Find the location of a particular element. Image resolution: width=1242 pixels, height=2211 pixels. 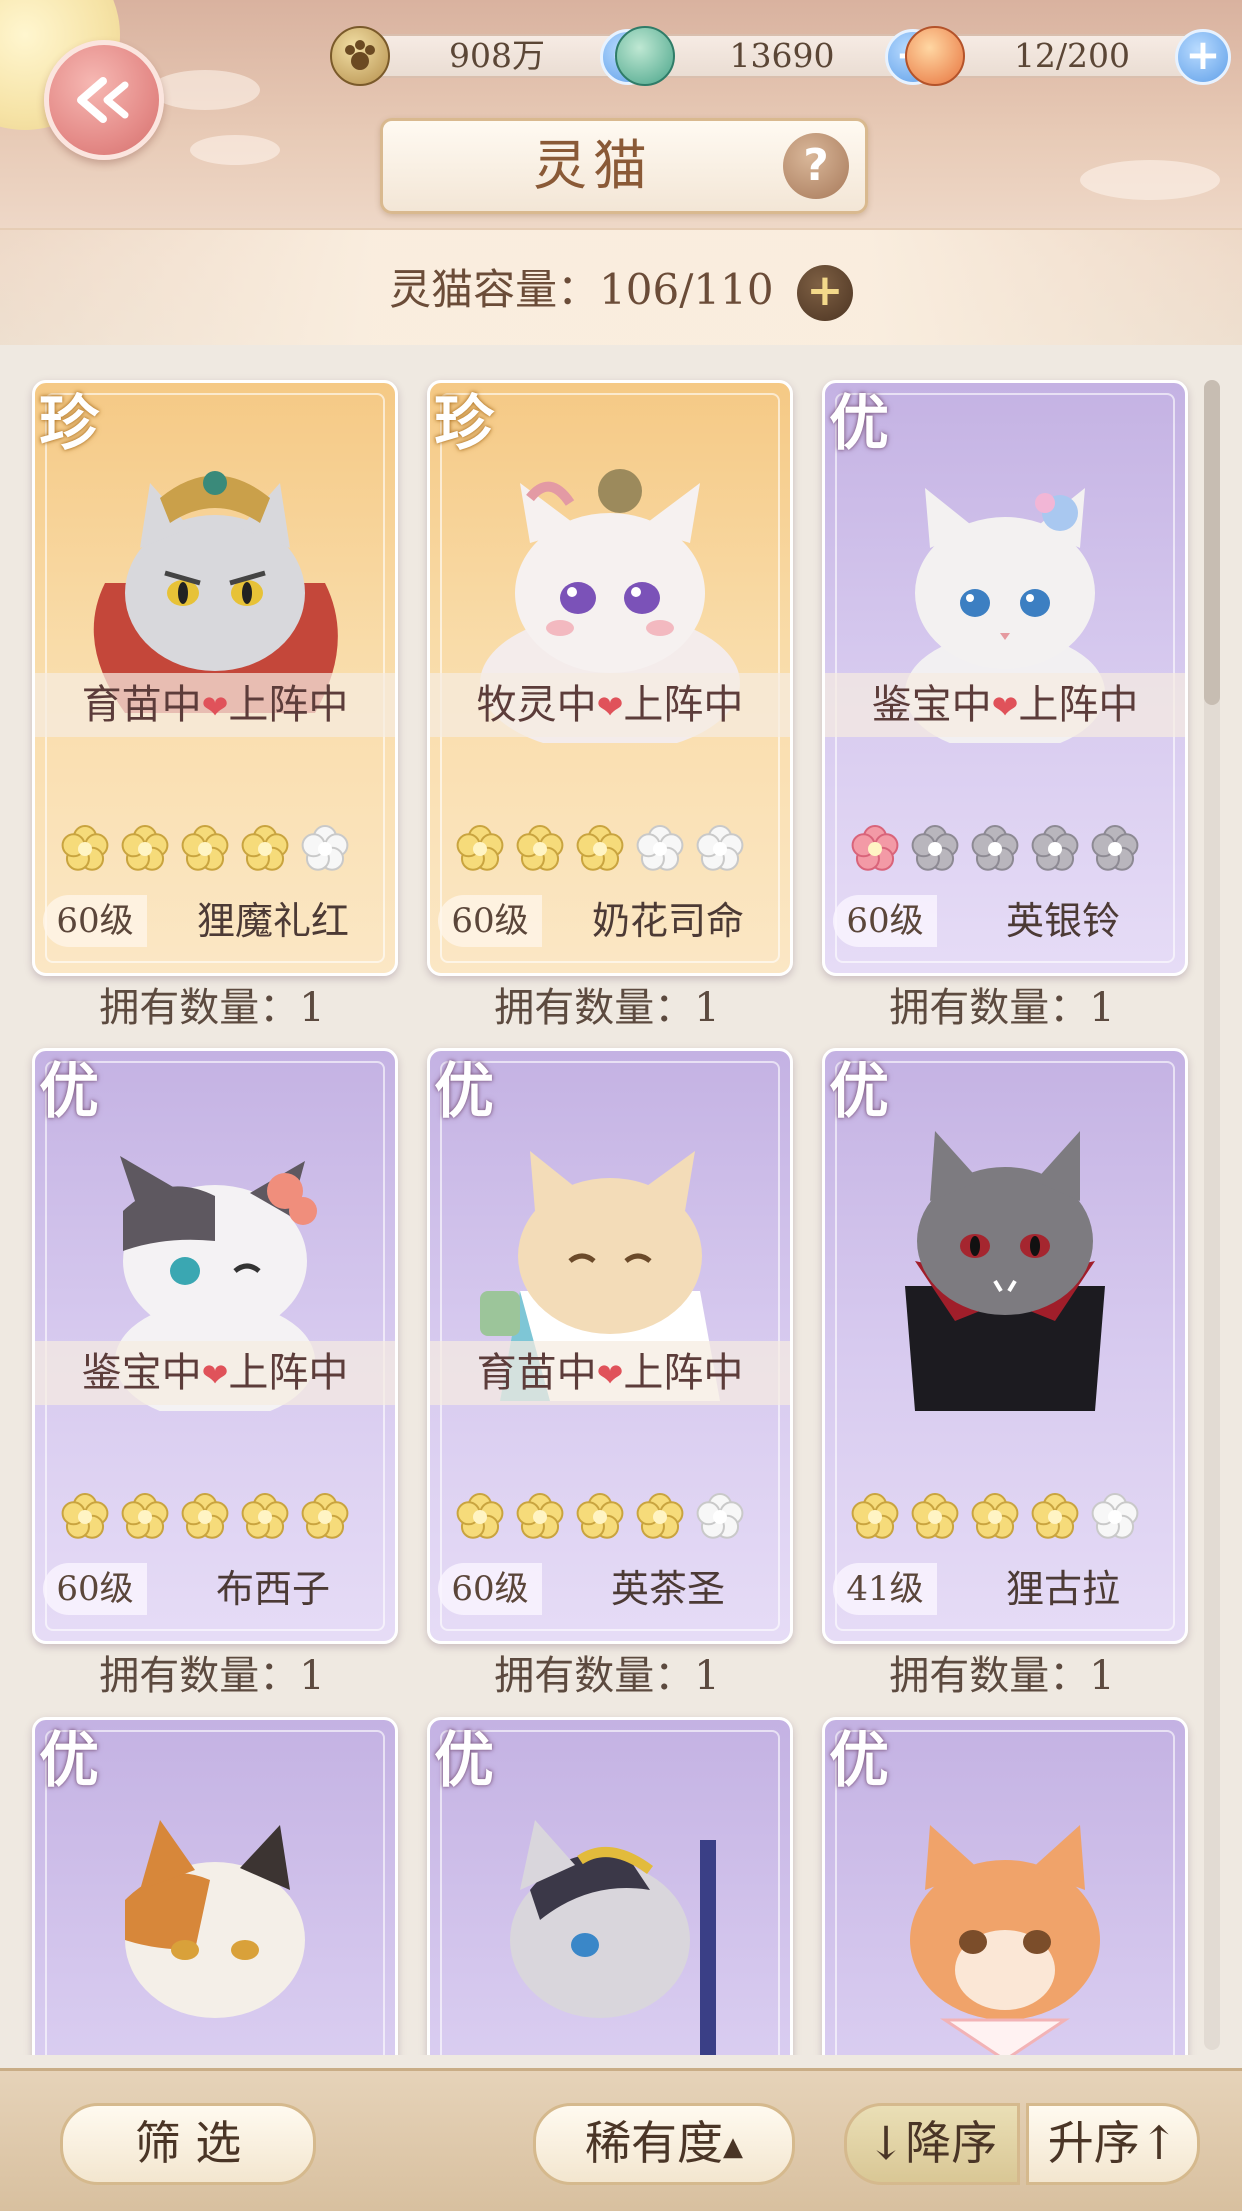

cat-card: 鉴宝中❤上阵中 60级 布西子 优 is located at coordinates (215, 1346).